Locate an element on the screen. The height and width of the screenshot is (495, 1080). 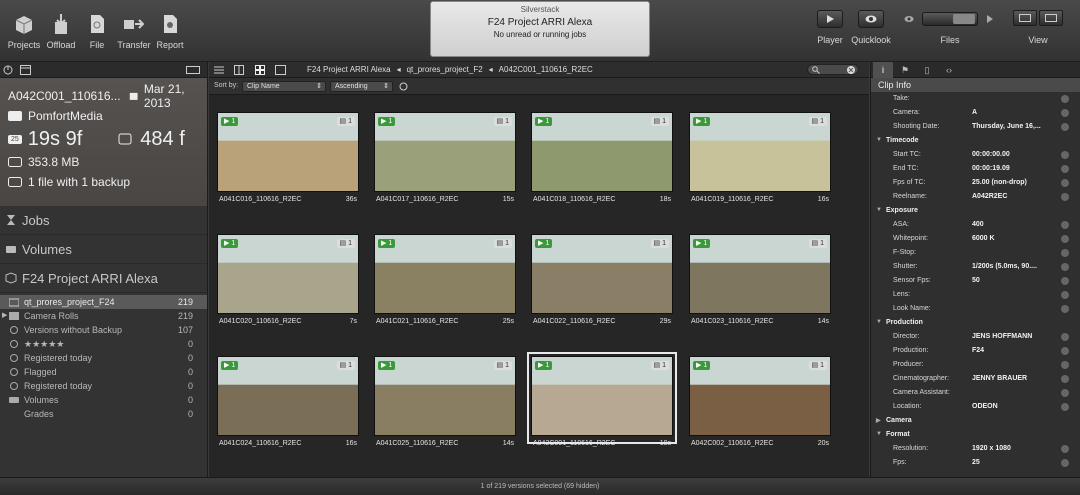
inspector-value: ODEON is located at coordinates (985, 406).